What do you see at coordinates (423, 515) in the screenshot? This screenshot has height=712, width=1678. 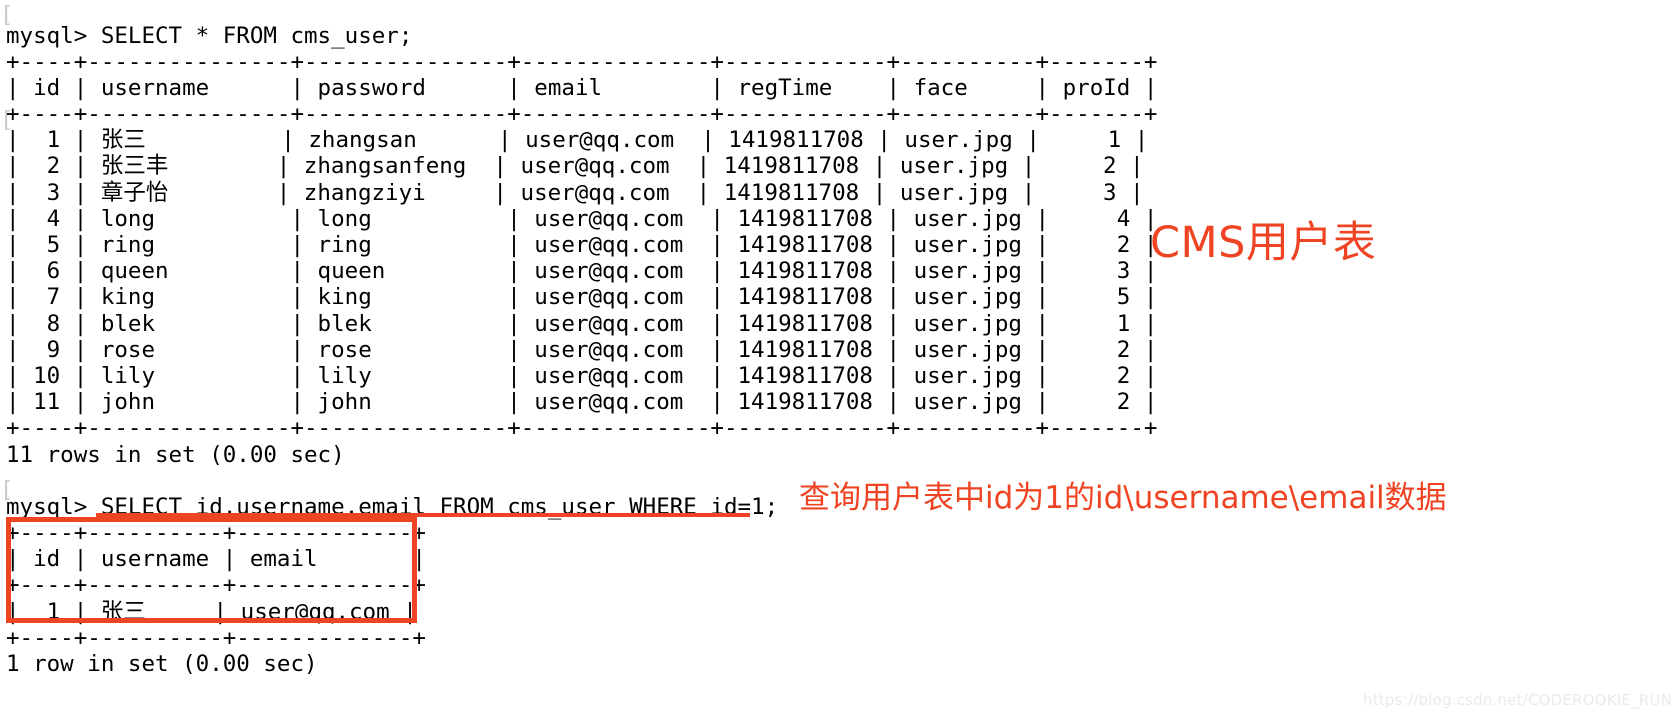 I see `red-underline-query2` at bounding box center [423, 515].